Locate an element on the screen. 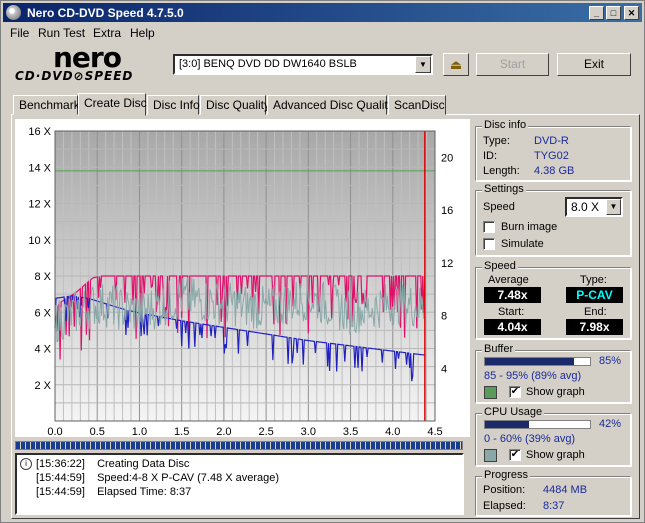 This screenshot has width=645, height=523. buffer-show-graph-label: Show graph is located at coordinates (555, 392).